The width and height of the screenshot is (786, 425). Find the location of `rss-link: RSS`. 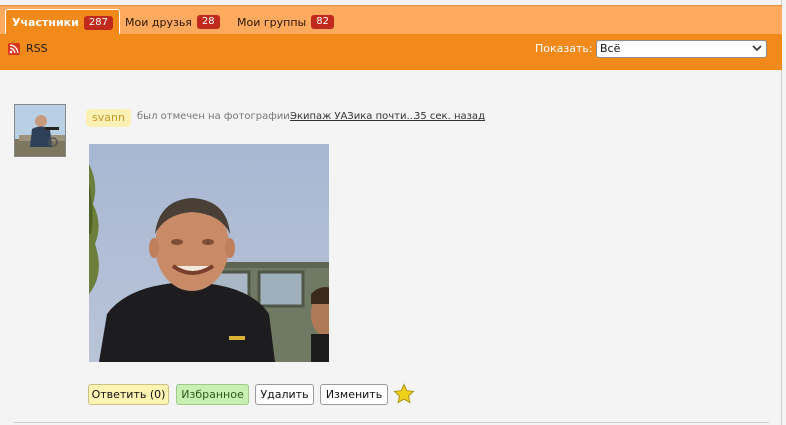

rss-link: RSS is located at coordinates (28, 48).